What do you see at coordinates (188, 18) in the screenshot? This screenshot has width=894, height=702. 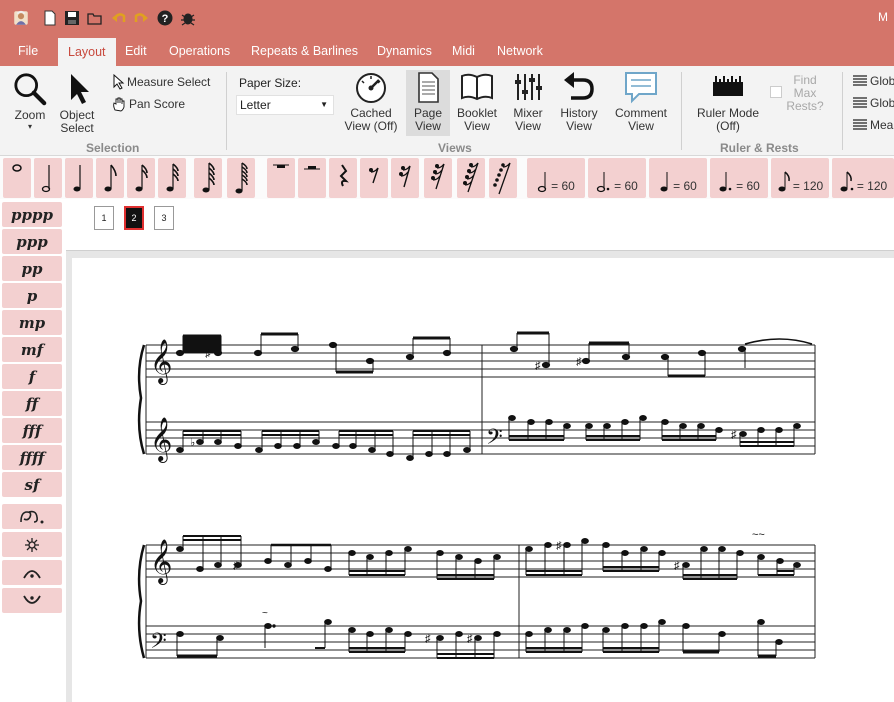 I see `bug-icon` at bounding box center [188, 18].